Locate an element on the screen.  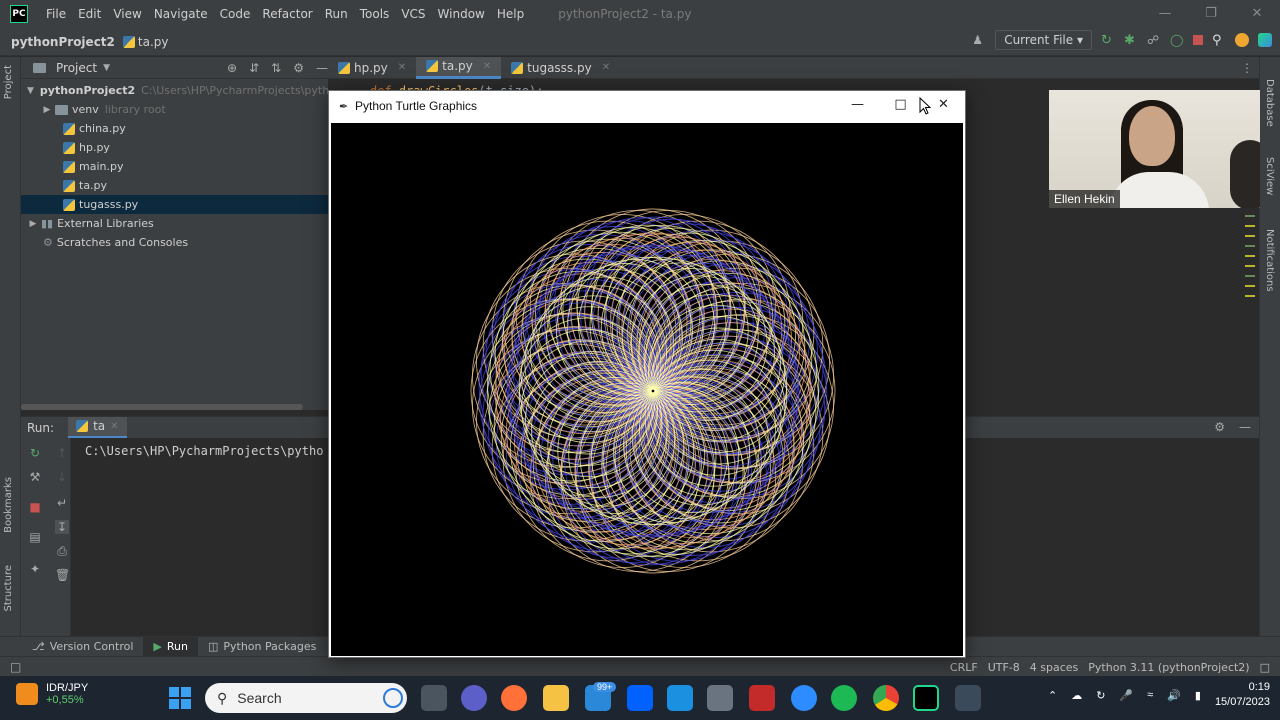
tree-item-external-libraries: ▶ ▮▮ External Libraries is located at coordinates (174, 223).